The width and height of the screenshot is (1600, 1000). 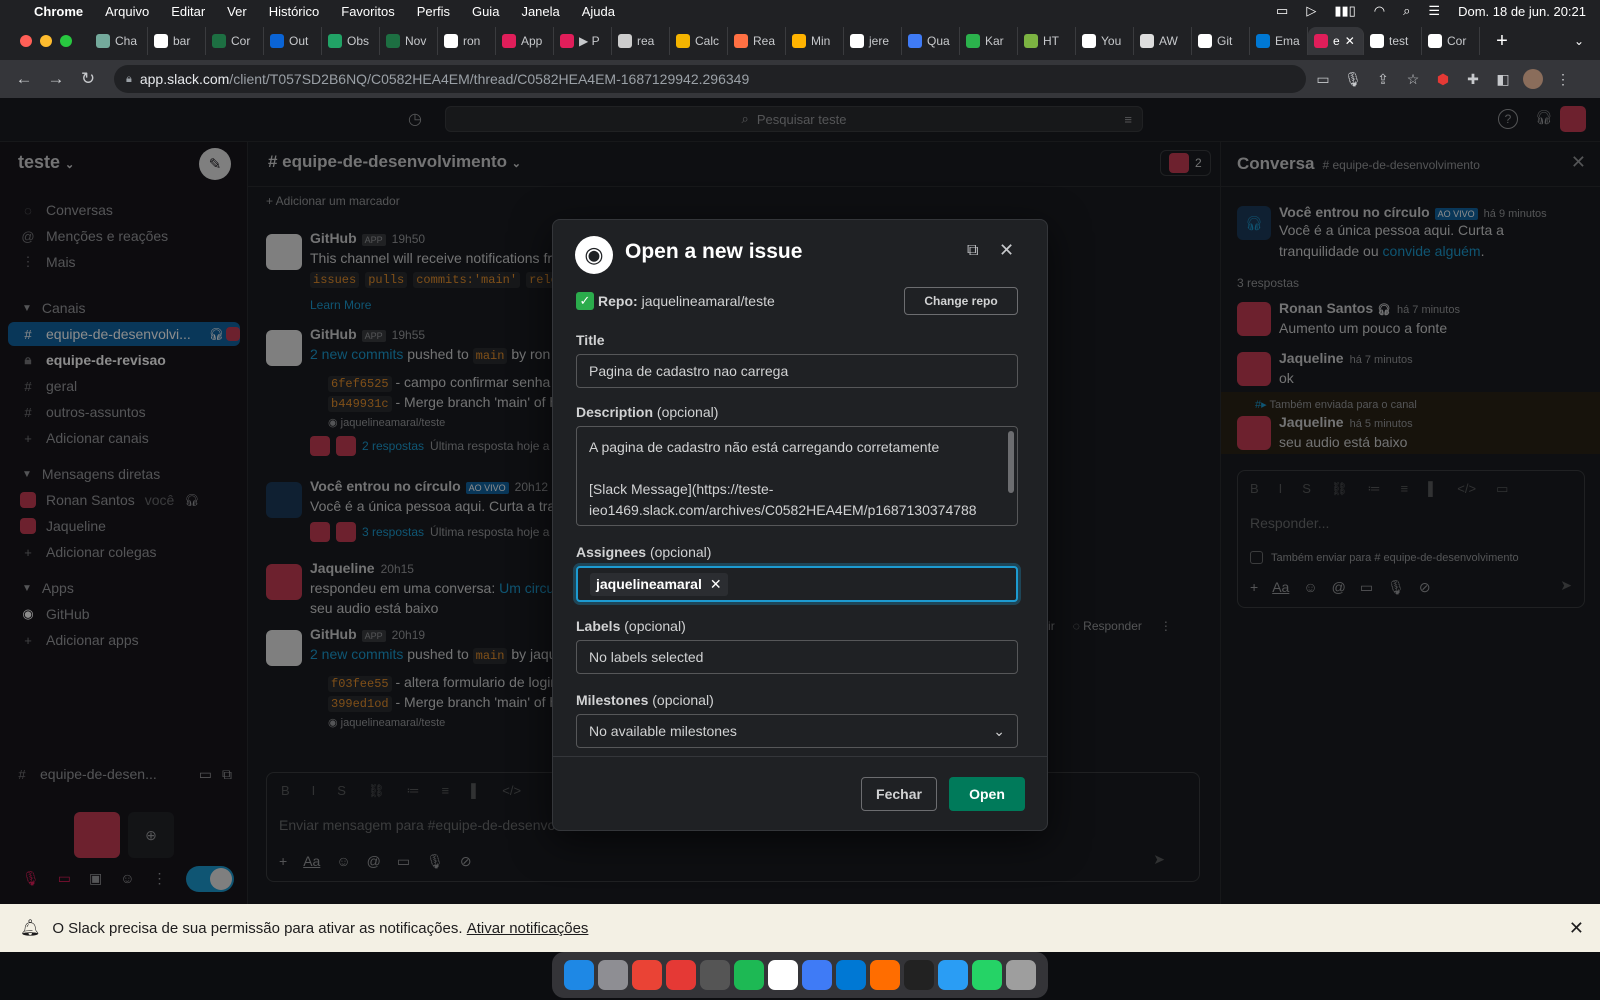 What do you see at coordinates (899, 794) in the screenshot?
I see `cancel-button: Fechar` at bounding box center [899, 794].